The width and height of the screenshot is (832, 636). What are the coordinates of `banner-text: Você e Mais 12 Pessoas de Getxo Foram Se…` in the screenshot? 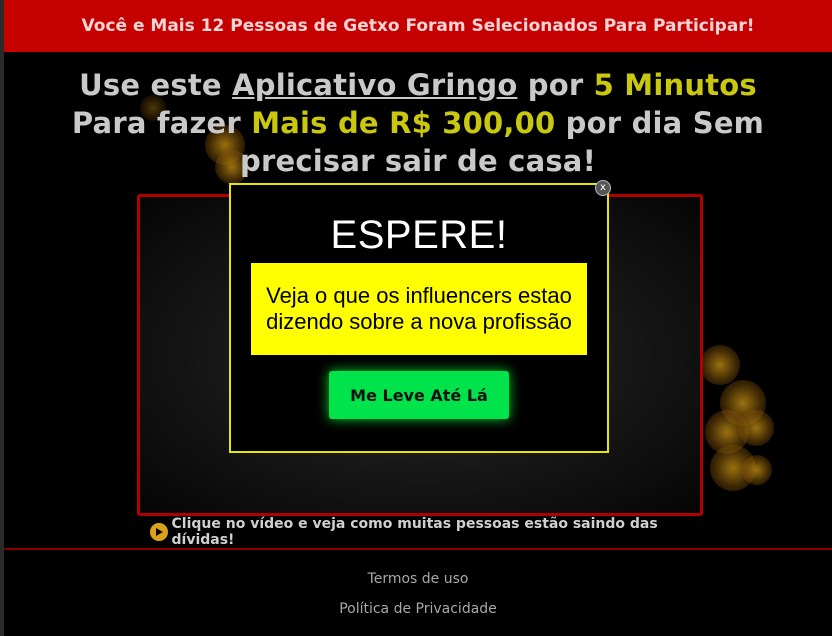 It's located at (418, 26).